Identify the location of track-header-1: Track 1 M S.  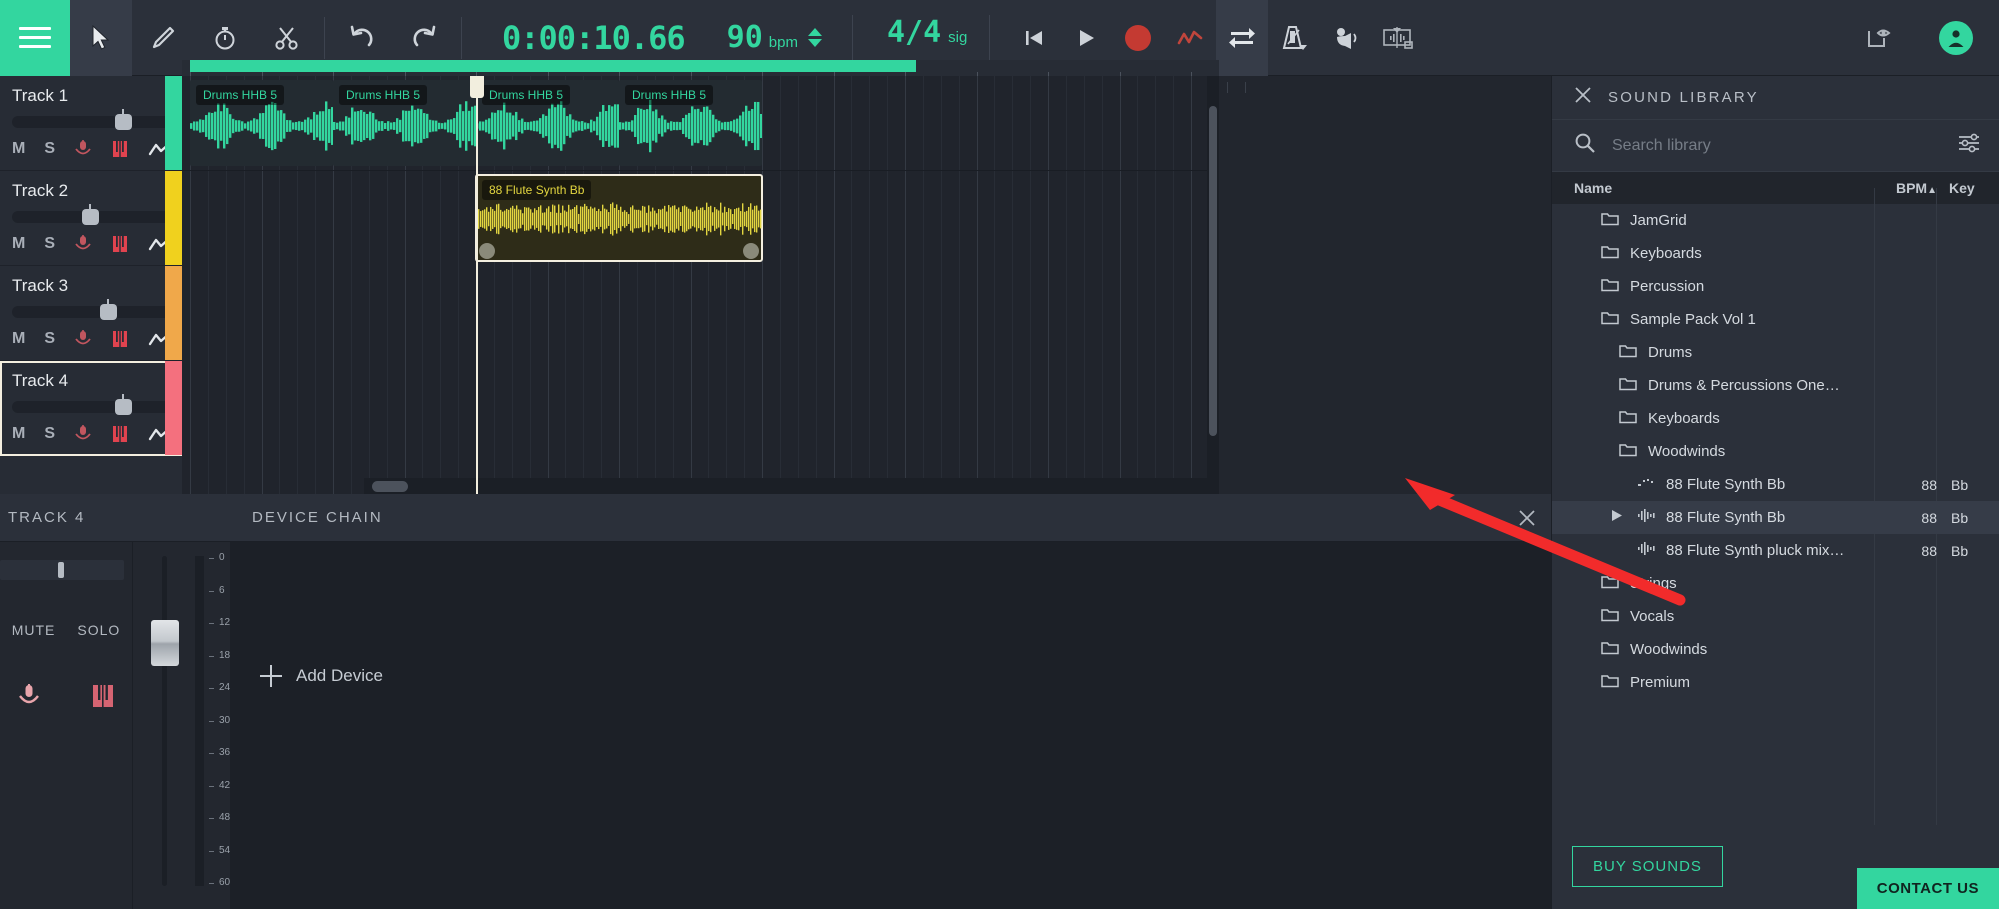
(91, 123).